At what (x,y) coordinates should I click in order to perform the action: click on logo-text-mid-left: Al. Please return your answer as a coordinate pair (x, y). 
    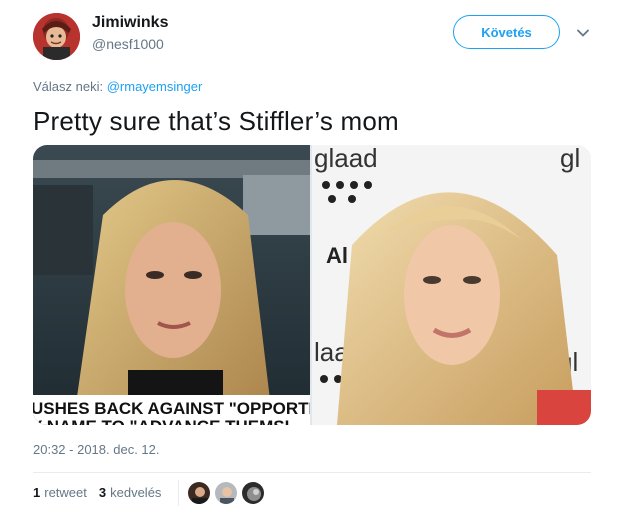
    Looking at the image, I should click on (337, 255).